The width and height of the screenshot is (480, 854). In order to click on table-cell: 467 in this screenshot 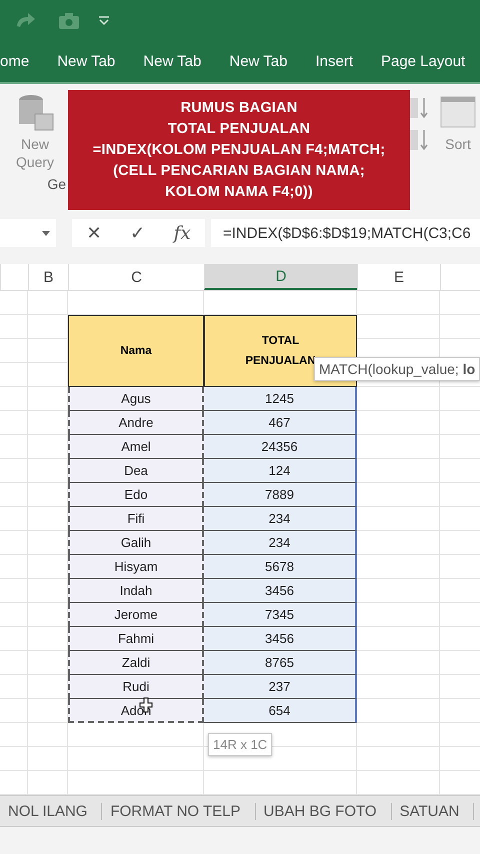, I will do `click(280, 423)`.